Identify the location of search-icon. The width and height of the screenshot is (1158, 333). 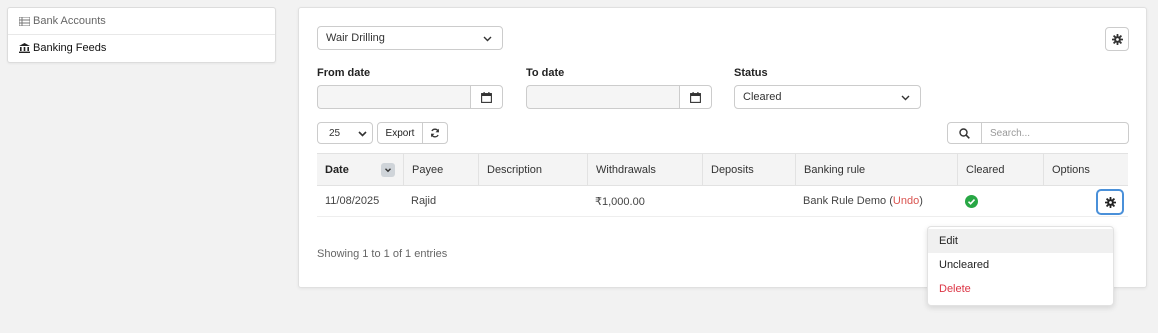
(964, 133).